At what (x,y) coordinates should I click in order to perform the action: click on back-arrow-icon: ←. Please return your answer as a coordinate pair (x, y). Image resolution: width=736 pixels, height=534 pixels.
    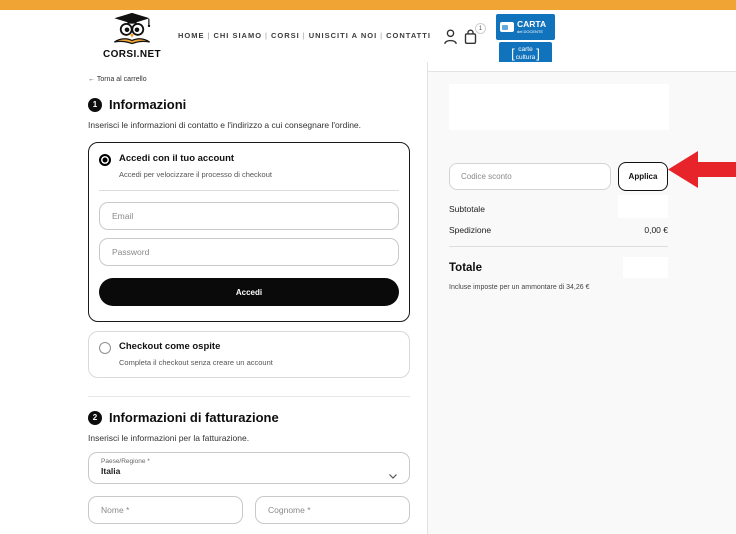
    Looking at the image, I should click on (91, 79).